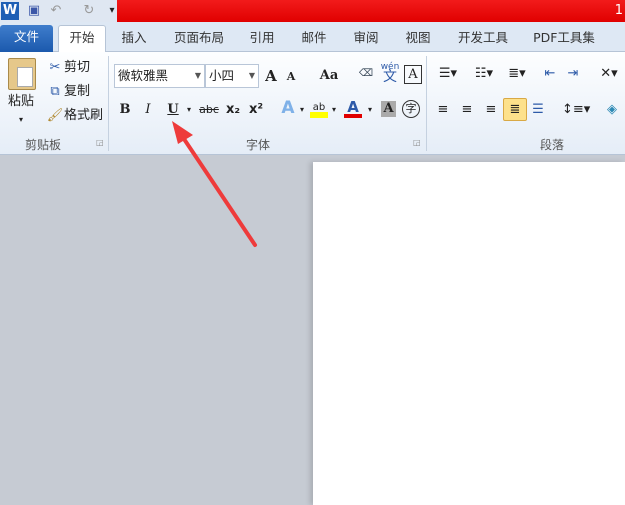 The image size is (625, 505). What do you see at coordinates (217, 189) in the screenshot?
I see `arrow-shaft` at bounding box center [217, 189].